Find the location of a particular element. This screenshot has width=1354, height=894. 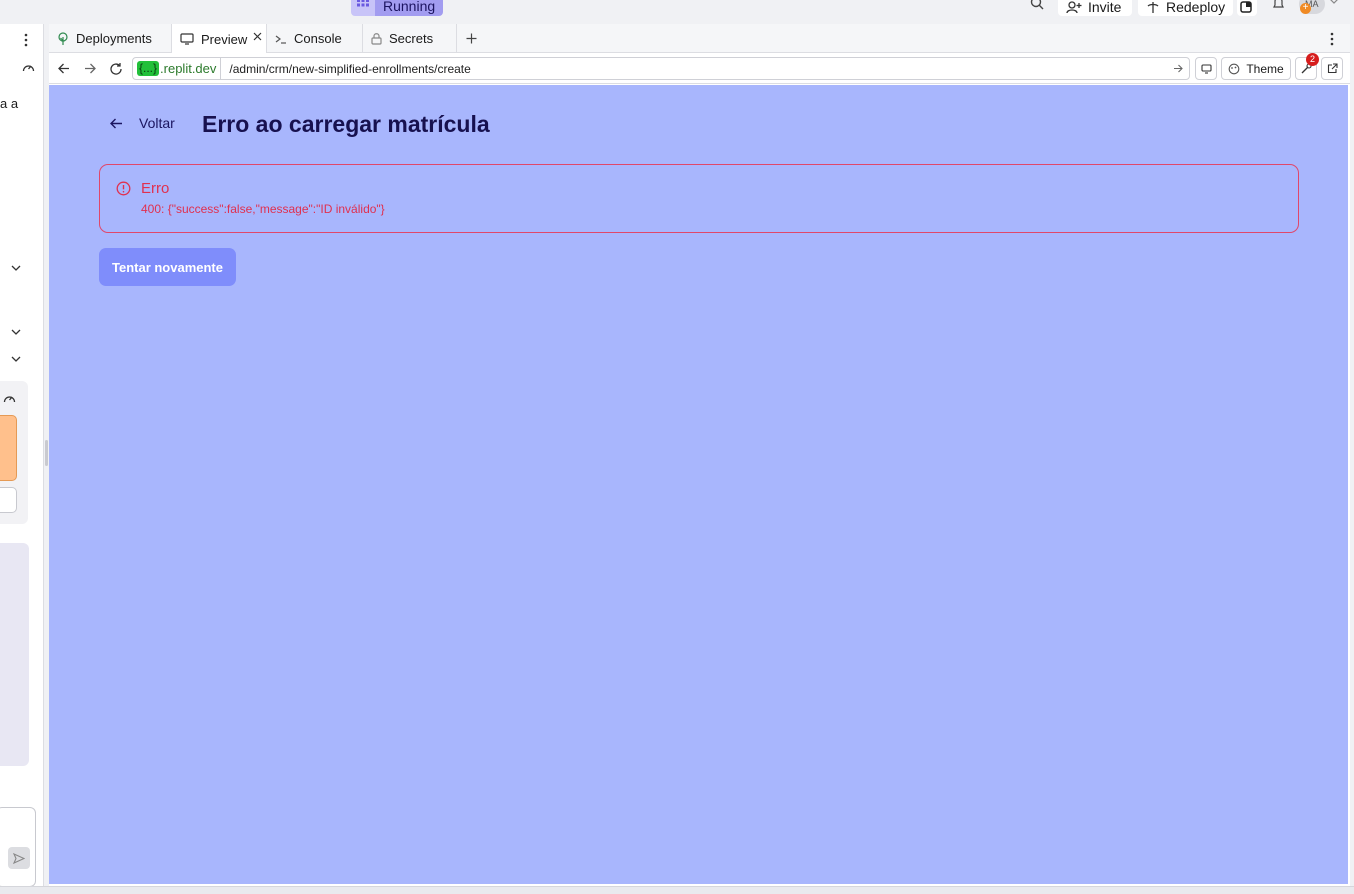

invite-label: Invite is located at coordinates (1105, 7).